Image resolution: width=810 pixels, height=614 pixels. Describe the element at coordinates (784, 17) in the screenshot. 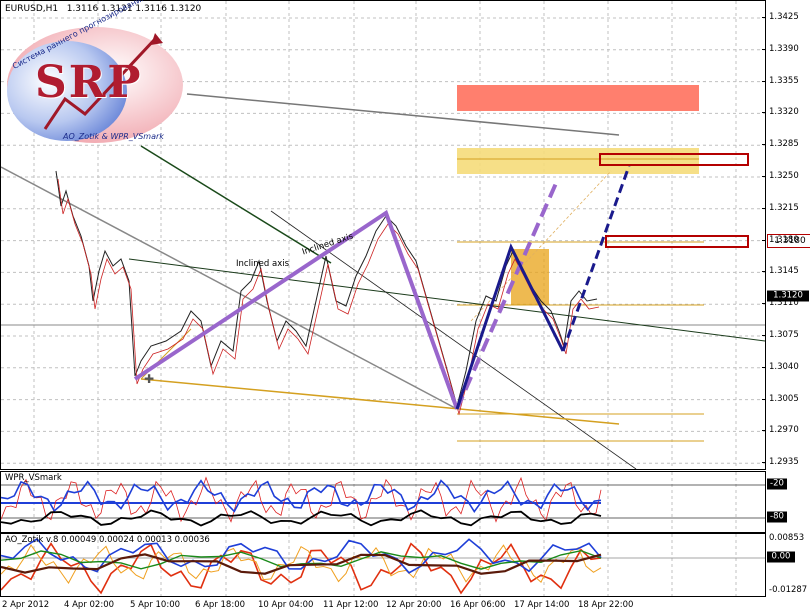

I see `price-tick-label: 1.3425` at that location.